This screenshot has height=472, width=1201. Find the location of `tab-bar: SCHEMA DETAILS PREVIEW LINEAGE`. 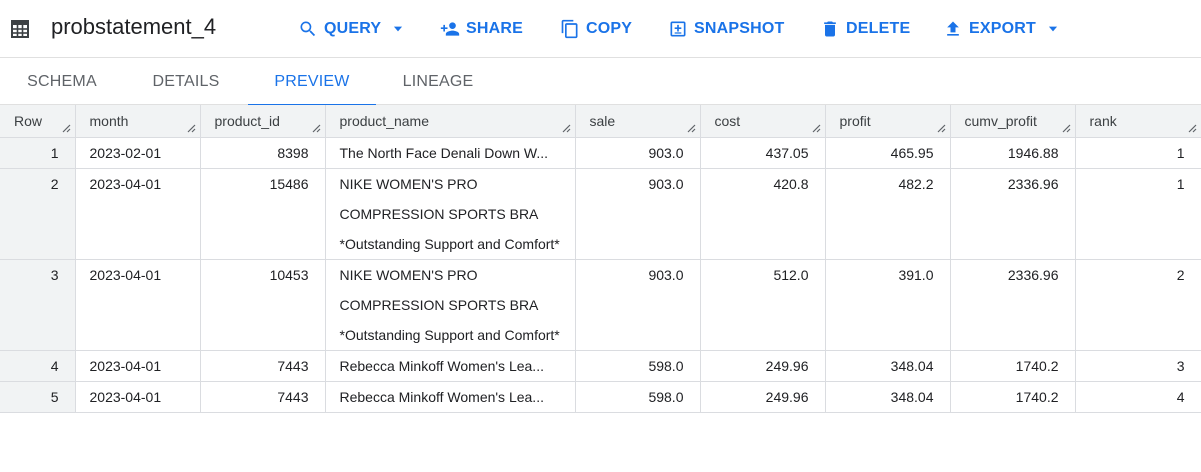

tab-bar: SCHEMA DETAILS PREVIEW LINEAGE is located at coordinates (600, 82).